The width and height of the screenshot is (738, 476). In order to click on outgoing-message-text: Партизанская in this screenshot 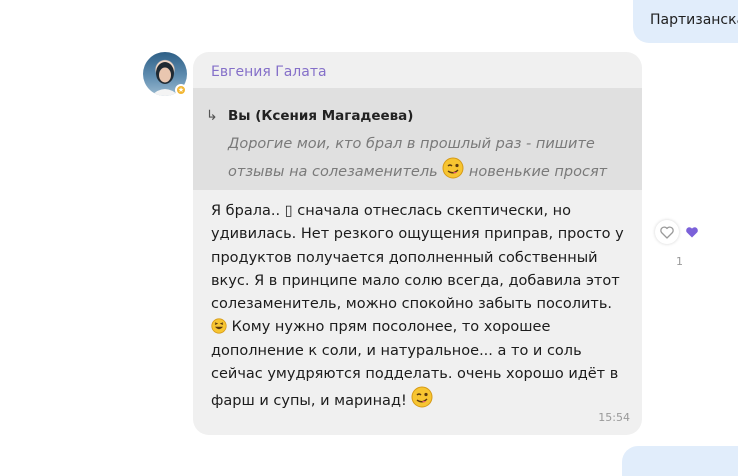, I will do `click(694, 20)`.